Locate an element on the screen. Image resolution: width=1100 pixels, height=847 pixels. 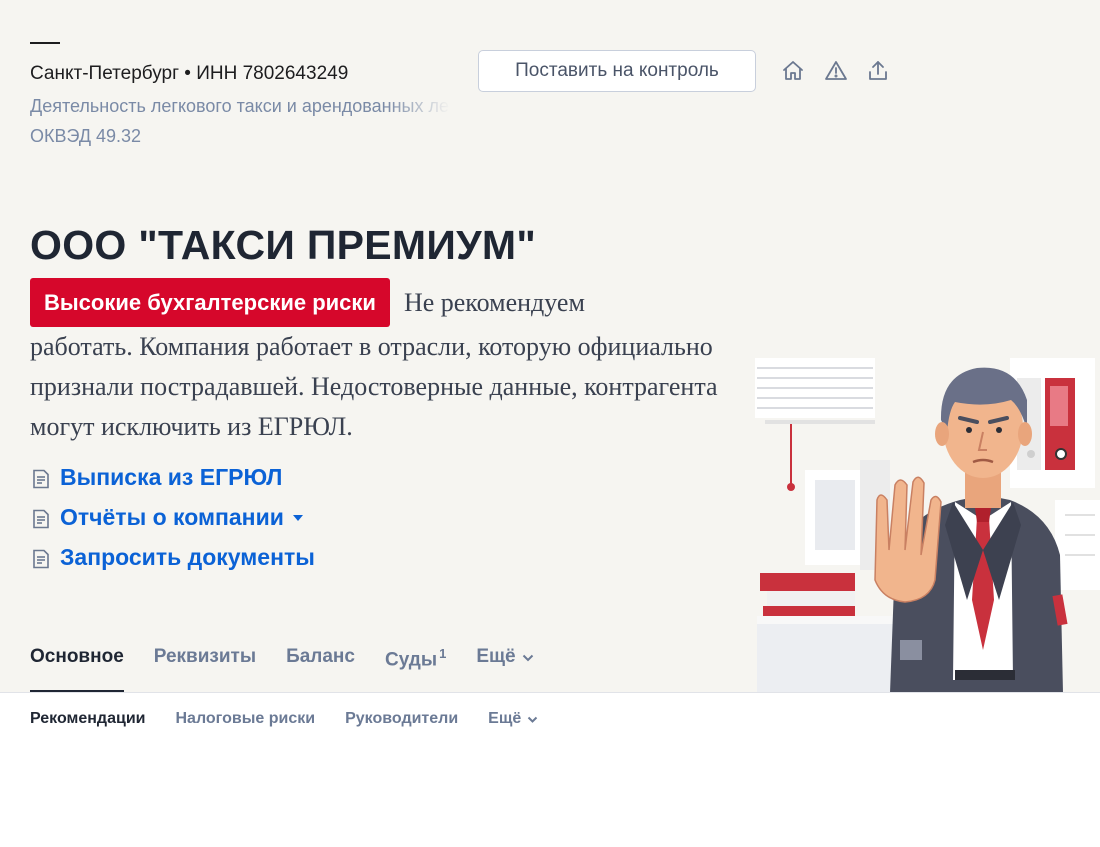
tabs-divider is located at coordinates (550, 692).